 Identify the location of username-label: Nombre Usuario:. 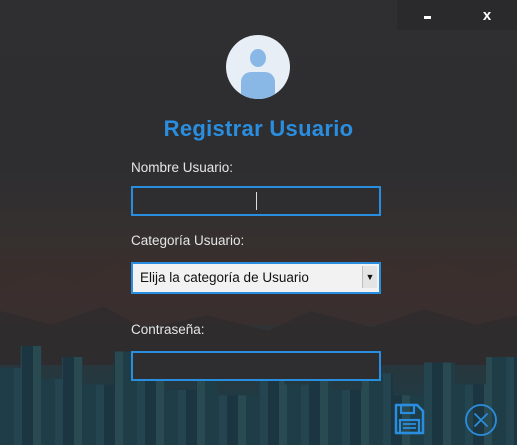
(182, 167).